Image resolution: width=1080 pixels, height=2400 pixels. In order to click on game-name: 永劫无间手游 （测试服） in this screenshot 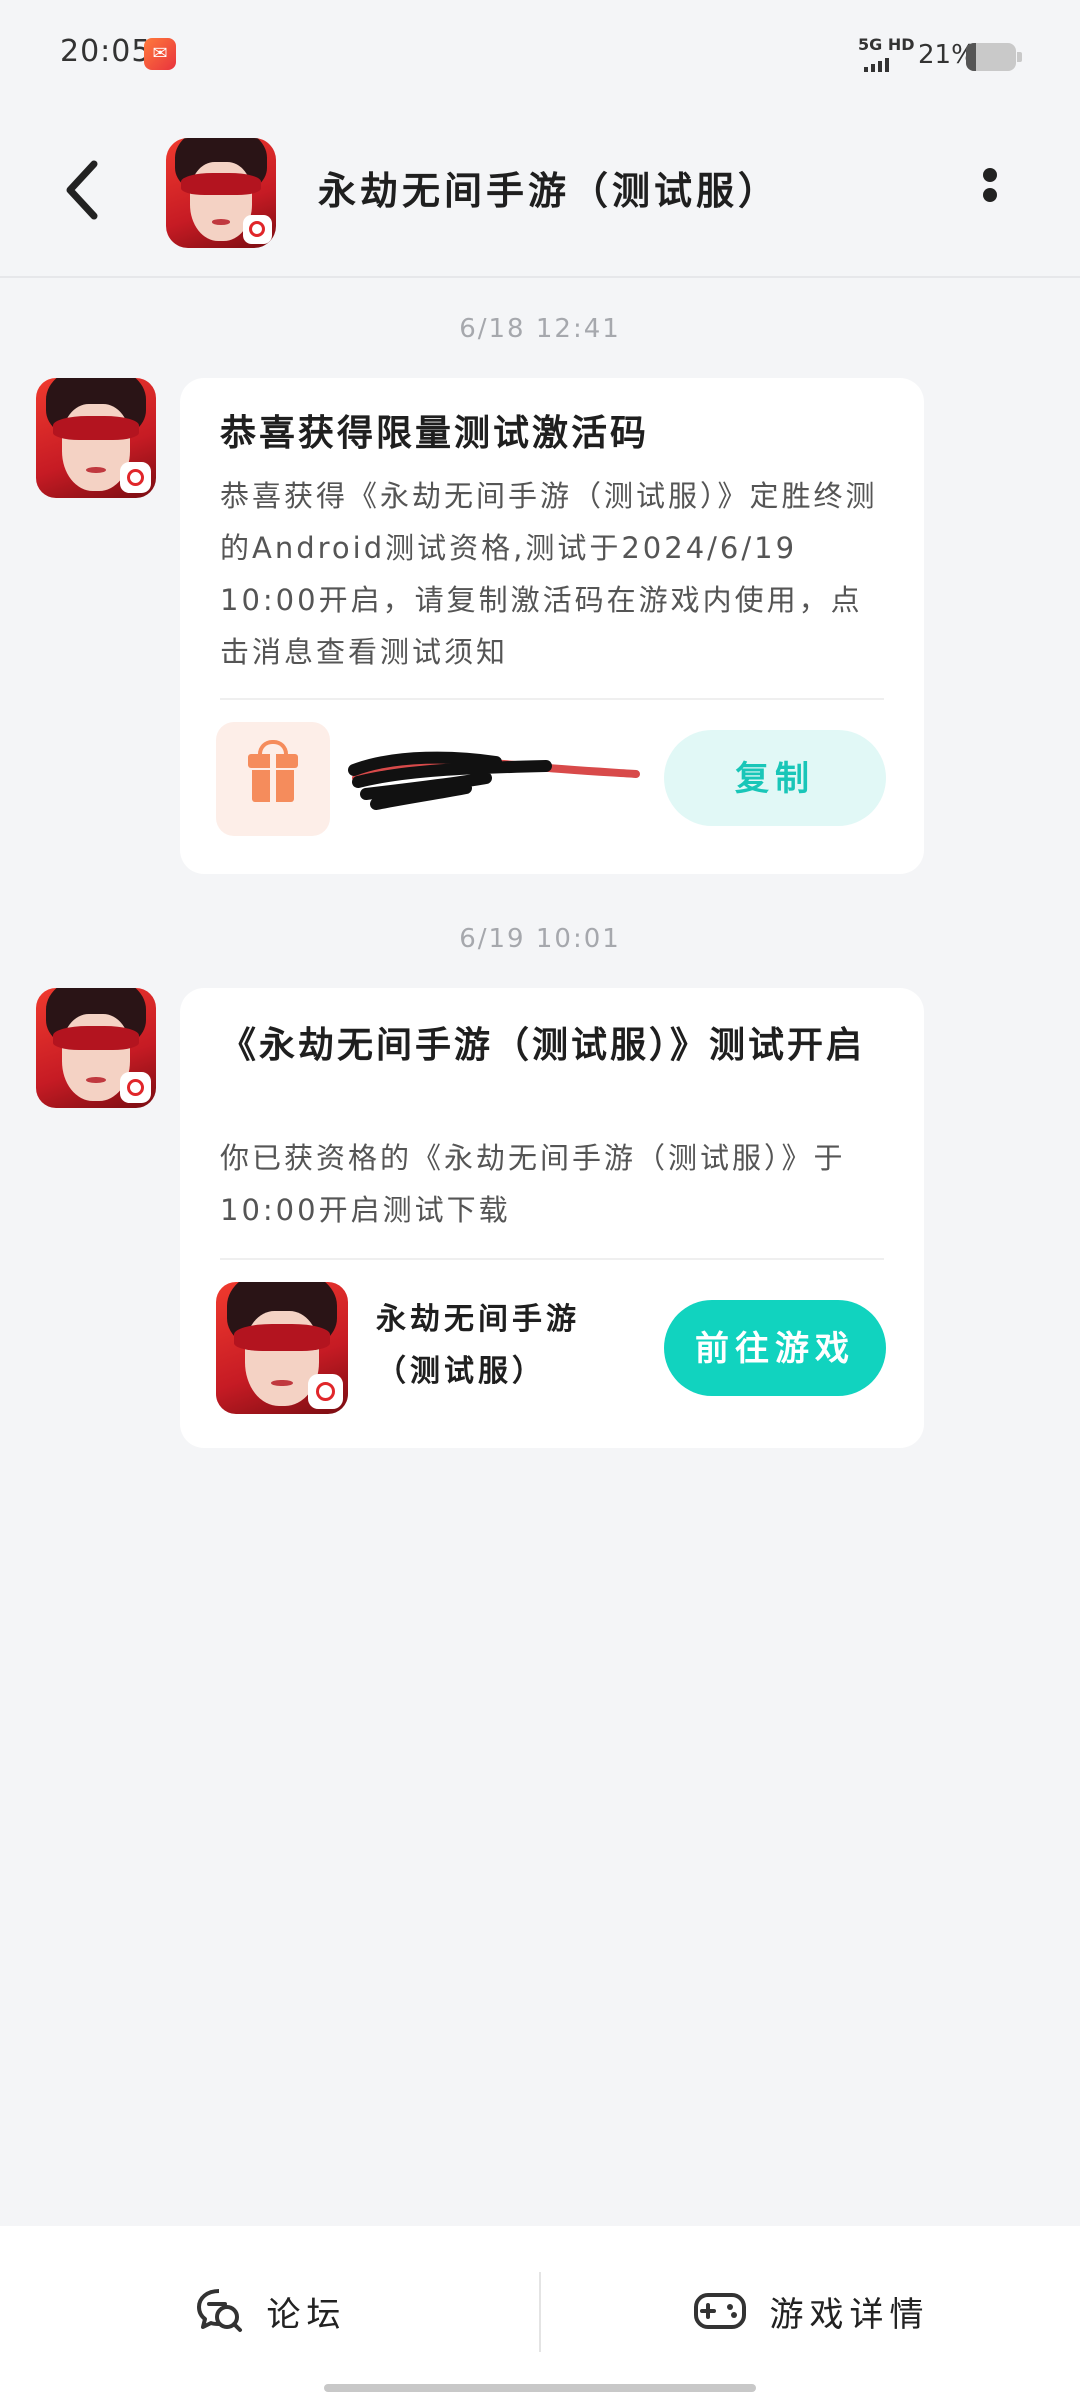, I will do `click(486, 1346)`.